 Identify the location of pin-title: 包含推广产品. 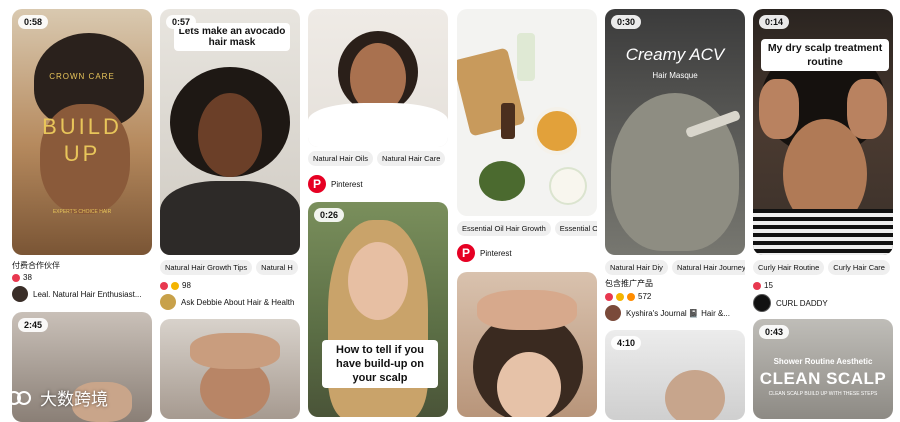
(629, 283).